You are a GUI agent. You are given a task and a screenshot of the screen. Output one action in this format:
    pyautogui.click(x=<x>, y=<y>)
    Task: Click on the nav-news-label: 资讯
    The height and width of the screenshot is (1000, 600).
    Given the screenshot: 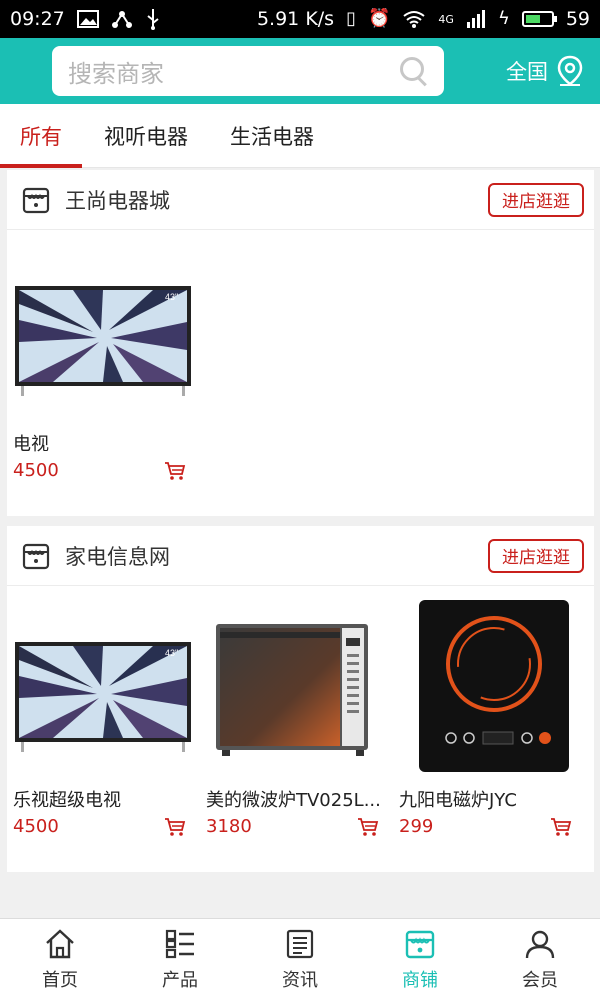 What is the action you would take?
    pyautogui.click(x=300, y=980)
    